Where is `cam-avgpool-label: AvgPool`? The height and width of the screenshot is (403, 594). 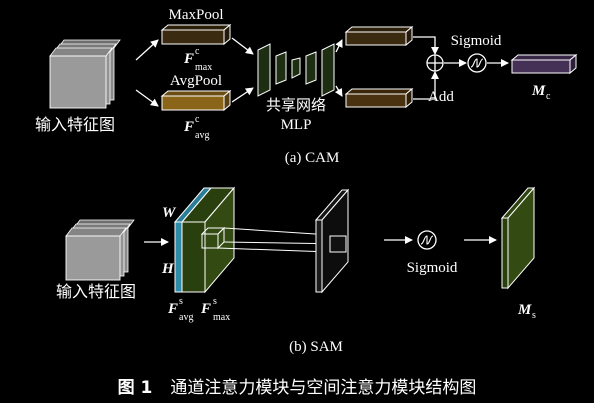 cam-avgpool-label: AvgPool is located at coordinates (196, 81).